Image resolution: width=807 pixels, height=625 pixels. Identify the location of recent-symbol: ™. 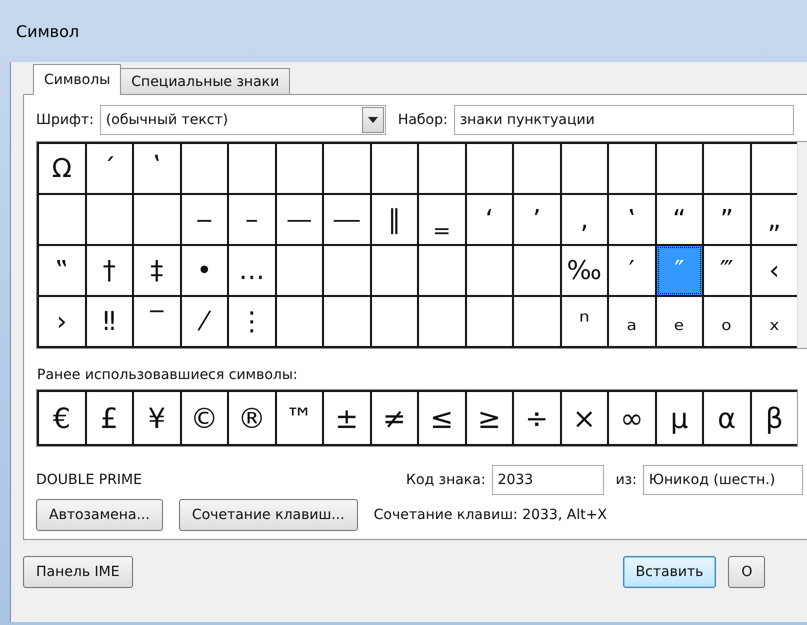
(299, 418).